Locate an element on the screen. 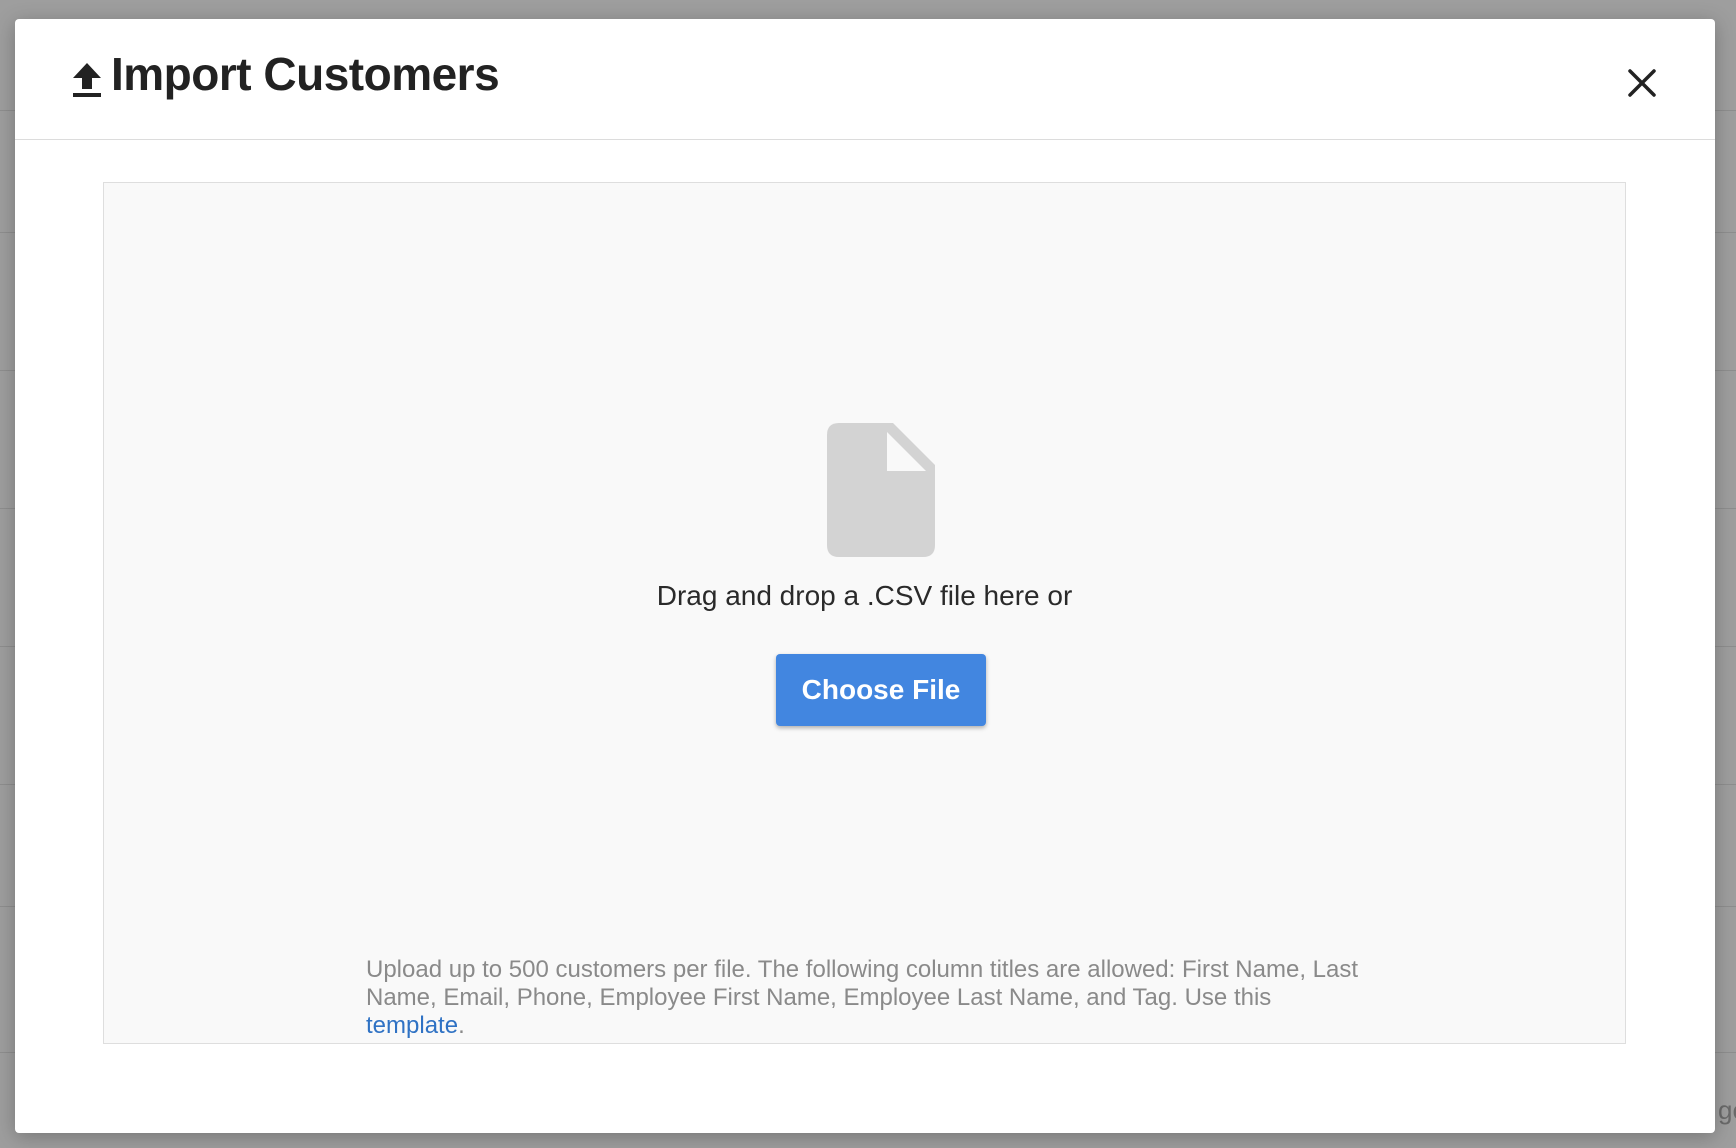 This screenshot has height=1148, width=1736. close-icon is located at coordinates (1642, 88).